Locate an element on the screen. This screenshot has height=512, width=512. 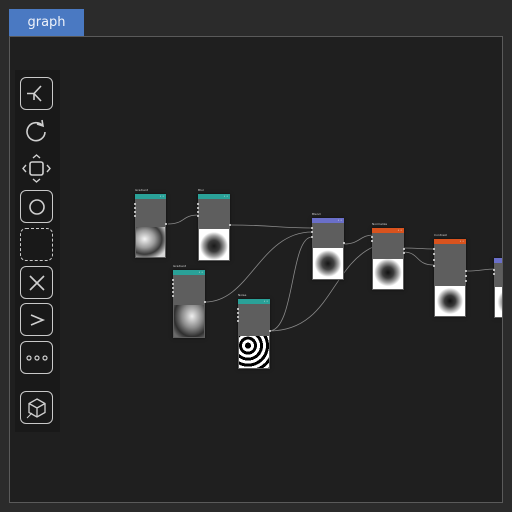
node-title: Normalize is located at coordinates (380, 224).